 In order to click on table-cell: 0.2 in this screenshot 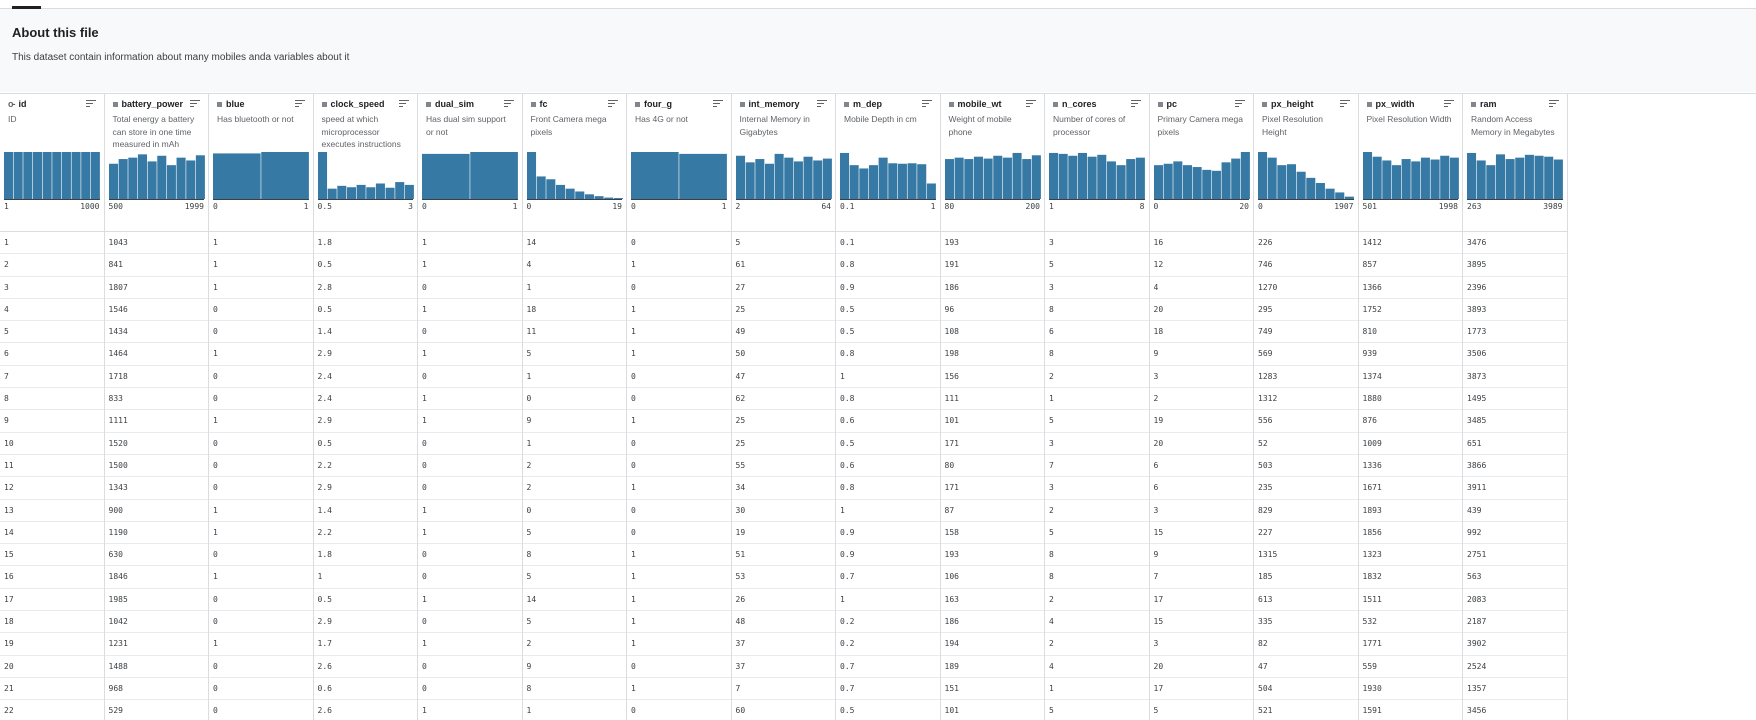, I will do `click(888, 644)`.